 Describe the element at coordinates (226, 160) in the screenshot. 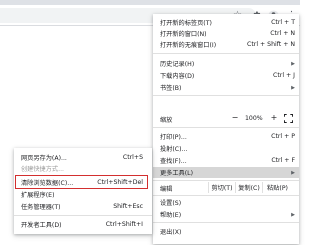

I see `menu-item-find: 查找(F)... Ctrl + F` at that location.